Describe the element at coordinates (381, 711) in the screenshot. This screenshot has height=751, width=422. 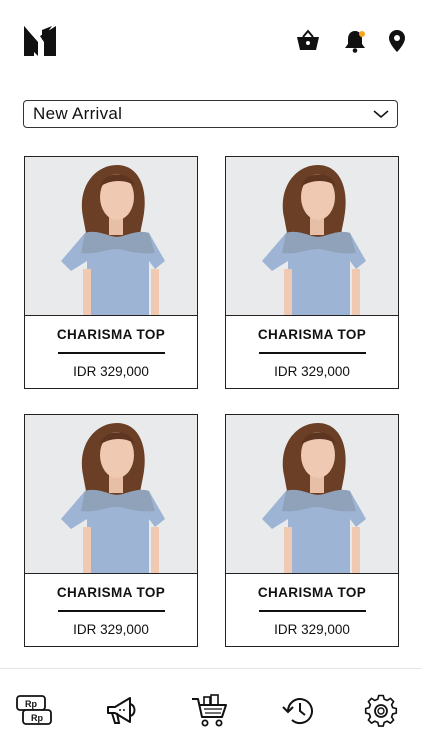
I see `settings-icon` at that location.